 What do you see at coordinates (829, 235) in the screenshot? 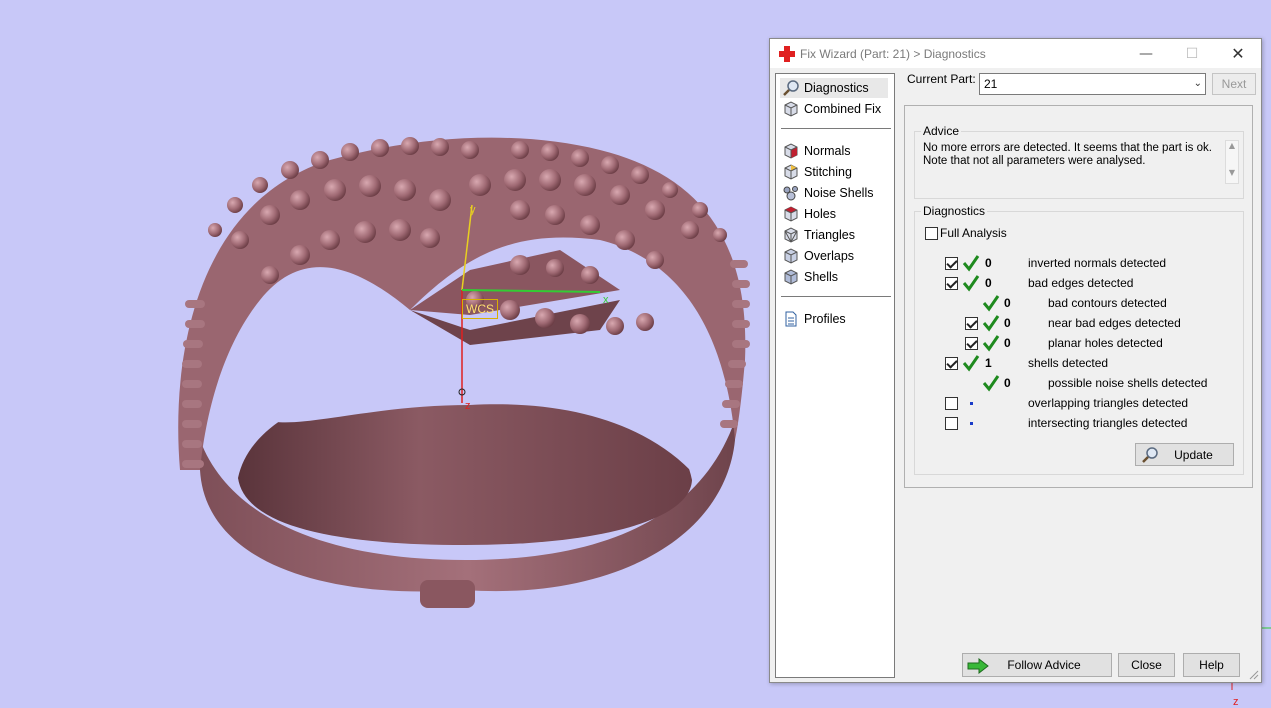
I see `nav-label: Triangles` at bounding box center [829, 235].